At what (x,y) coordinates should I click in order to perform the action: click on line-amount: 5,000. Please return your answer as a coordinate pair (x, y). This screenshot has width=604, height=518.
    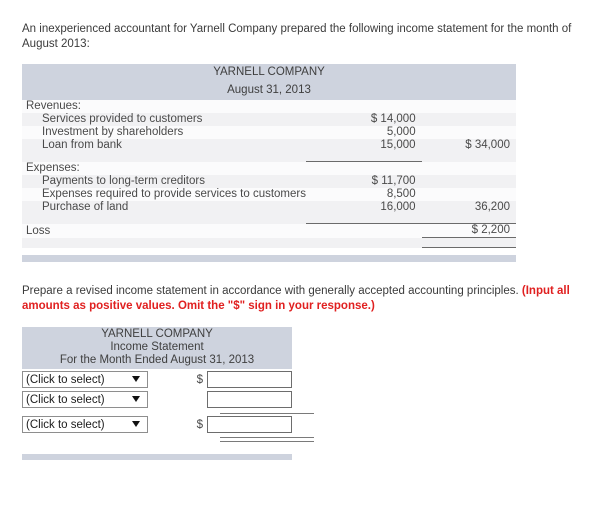
    Looking at the image, I should click on (363, 132).